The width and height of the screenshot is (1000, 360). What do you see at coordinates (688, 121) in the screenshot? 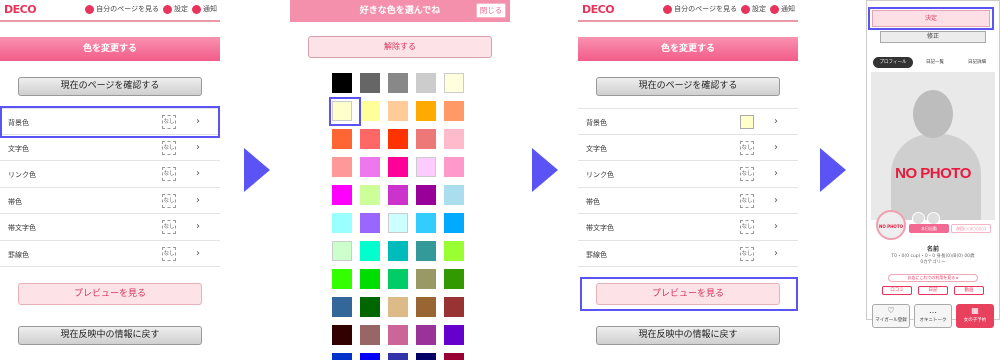
I see `color-row-background: 背景色 ›` at bounding box center [688, 121].